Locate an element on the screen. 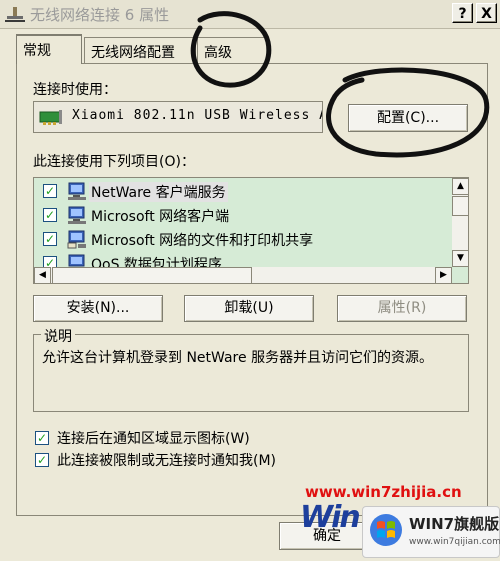  properties-button: 属性(R) is located at coordinates (402, 308).